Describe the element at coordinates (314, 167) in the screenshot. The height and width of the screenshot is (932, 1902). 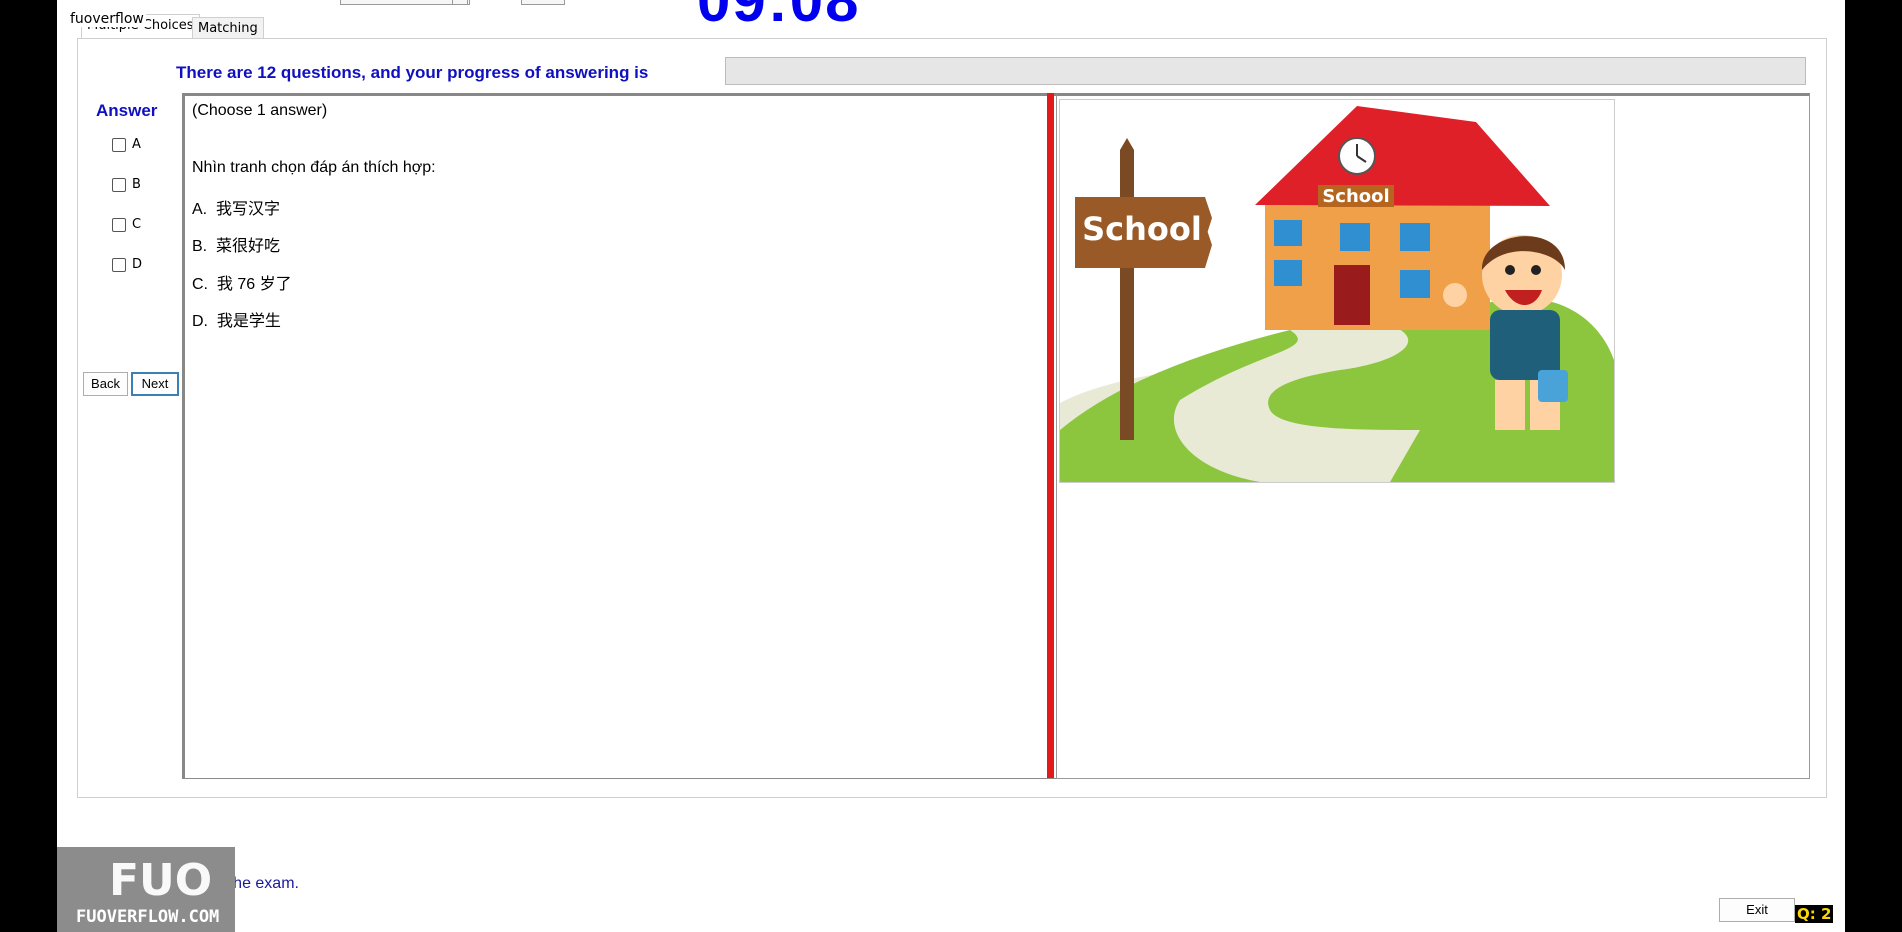
I see `question-prompt: Nhìn tranh chọn đáp án thích hợp:` at that location.